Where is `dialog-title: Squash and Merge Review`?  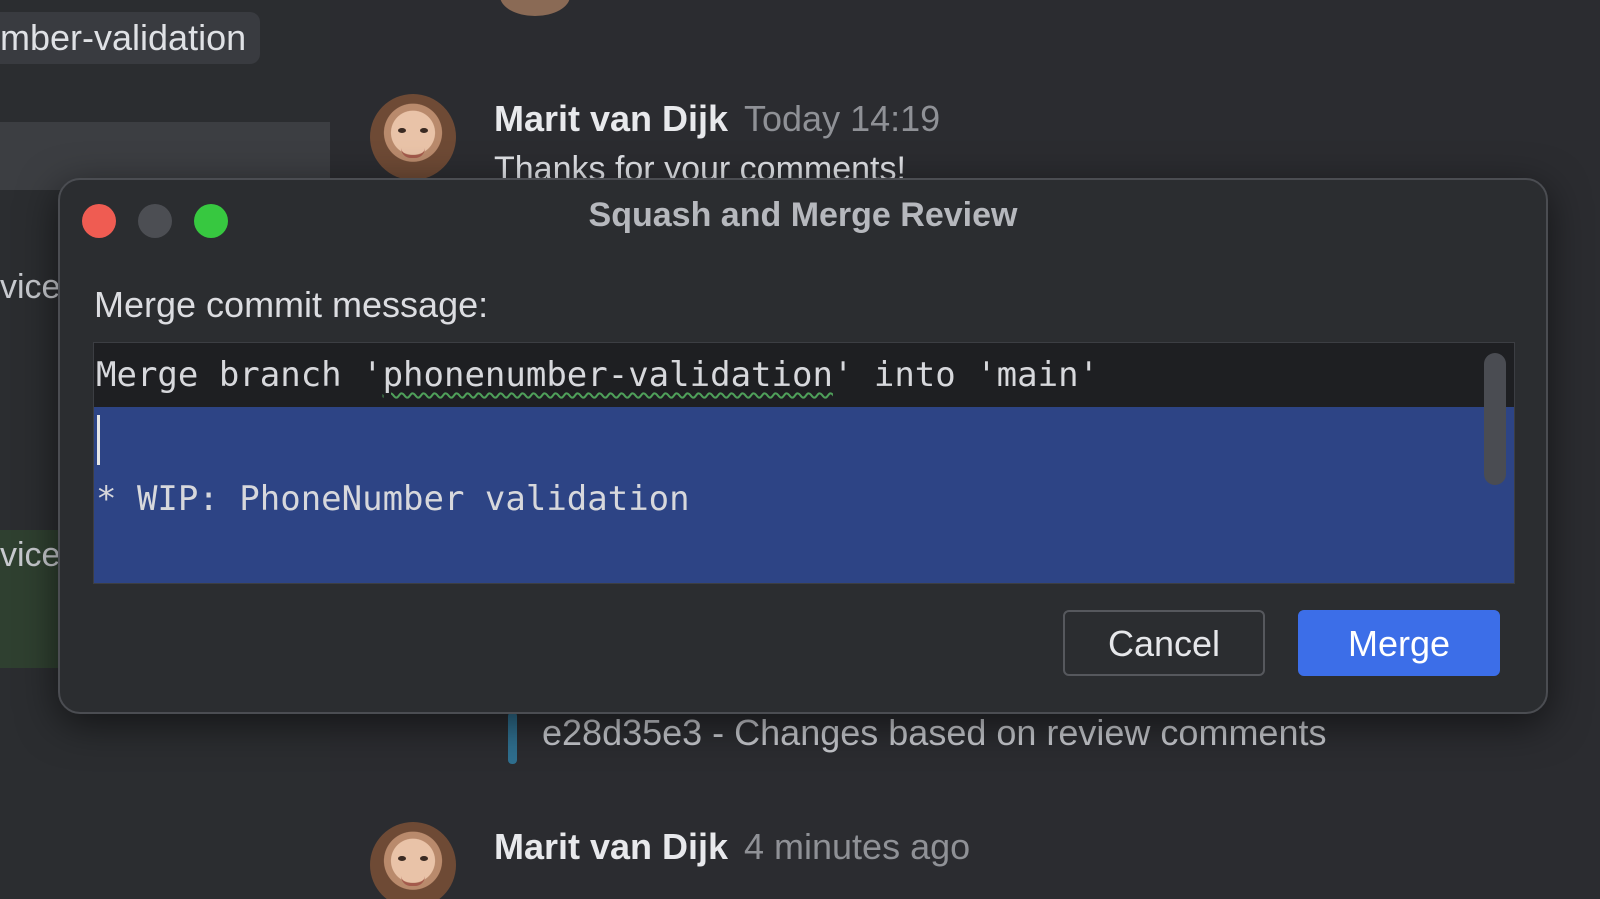 dialog-title: Squash and Merge Review is located at coordinates (803, 215).